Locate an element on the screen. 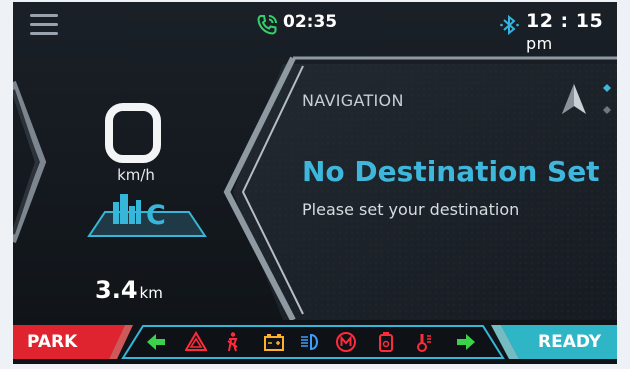  odometer: 3.4 km is located at coordinates (129, 290).